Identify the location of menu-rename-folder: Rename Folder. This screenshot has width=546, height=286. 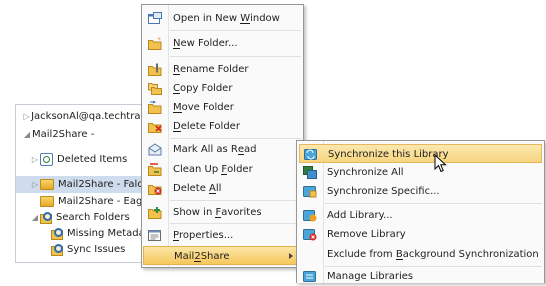
(222, 69).